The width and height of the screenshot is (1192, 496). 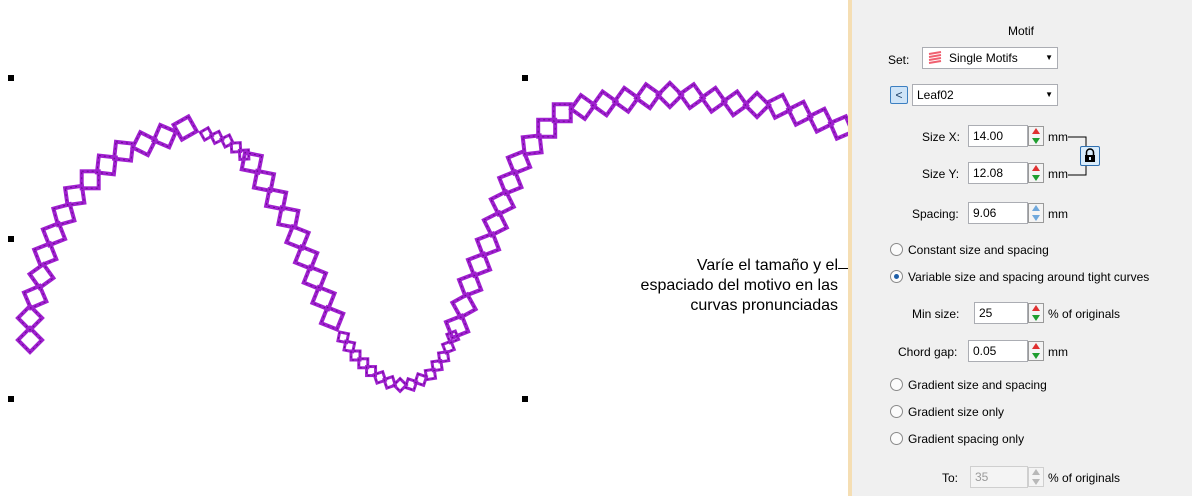 I want to click on set-label: Set:, so click(x=899, y=60).